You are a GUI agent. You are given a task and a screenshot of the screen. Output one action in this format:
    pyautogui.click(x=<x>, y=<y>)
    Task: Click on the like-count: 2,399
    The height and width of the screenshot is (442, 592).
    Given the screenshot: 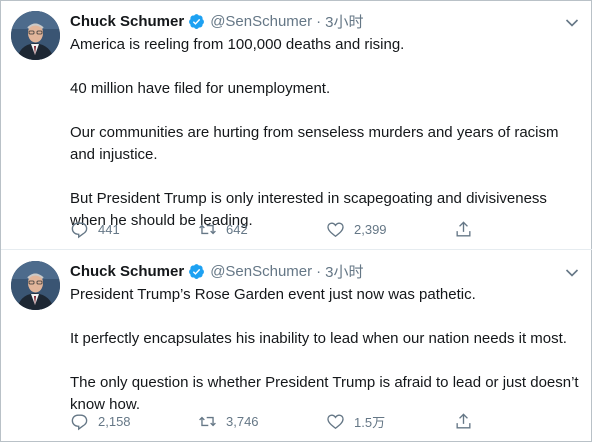 What is the action you would take?
    pyautogui.click(x=370, y=229)
    